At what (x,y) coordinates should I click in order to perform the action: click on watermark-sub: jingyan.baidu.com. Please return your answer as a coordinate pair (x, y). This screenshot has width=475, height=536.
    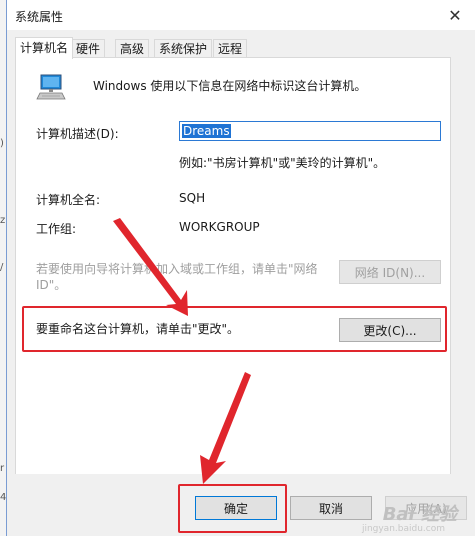
    Looking at the image, I should click on (403, 529).